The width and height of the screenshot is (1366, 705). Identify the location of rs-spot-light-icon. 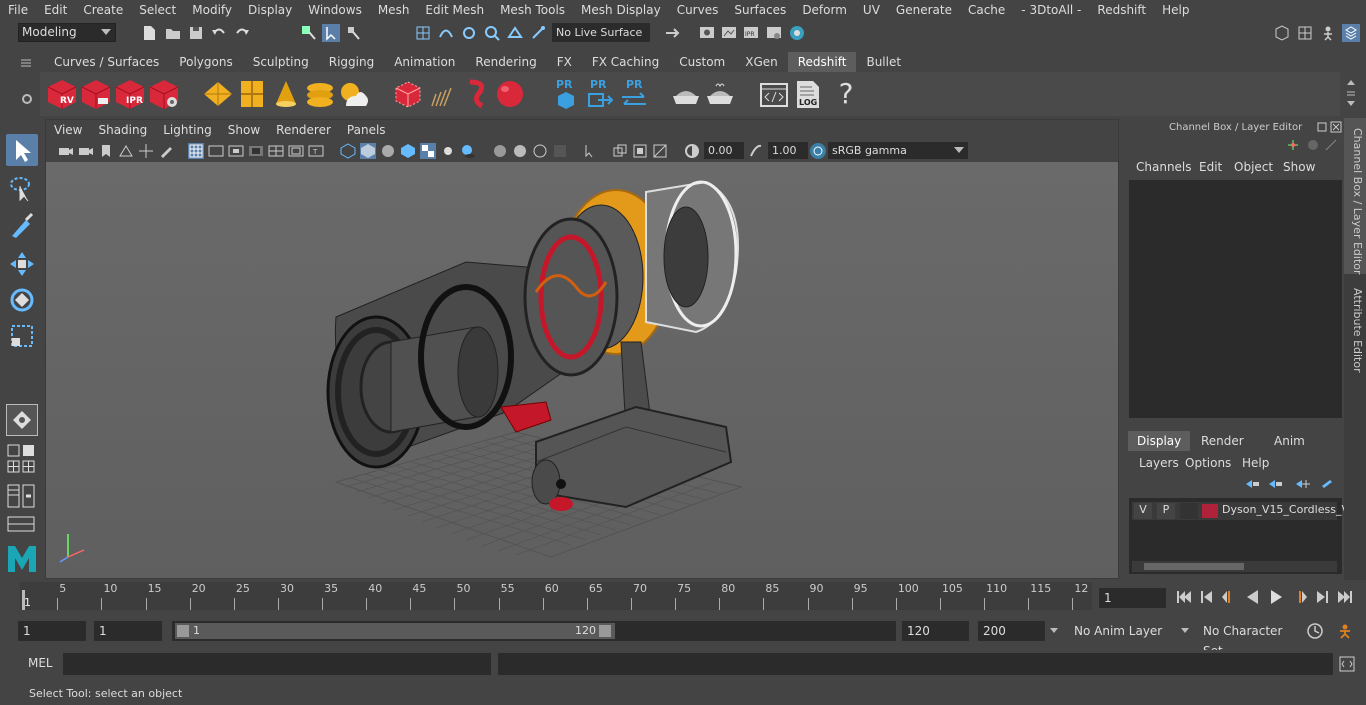
(286, 94).